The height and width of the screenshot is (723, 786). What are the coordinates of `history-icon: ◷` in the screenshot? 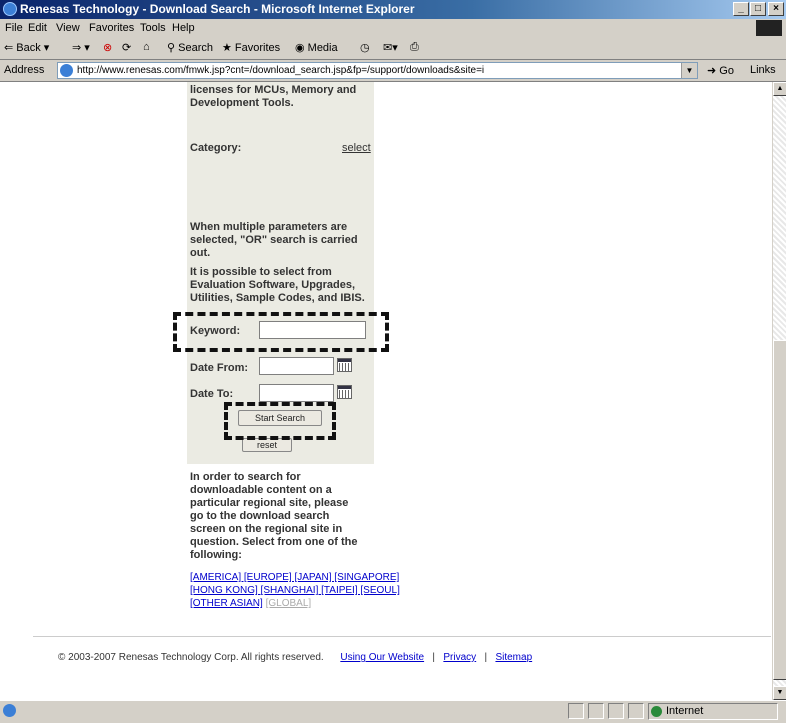 It's located at (365, 47).